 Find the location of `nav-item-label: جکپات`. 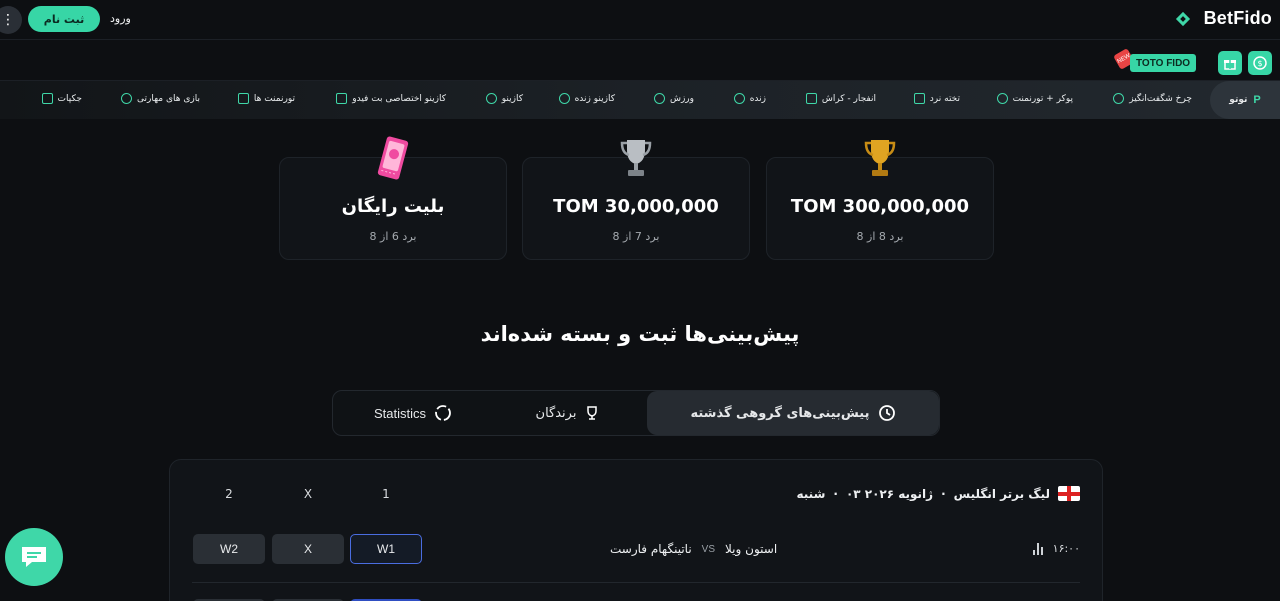

nav-item-label: جکپات is located at coordinates (69, 98).